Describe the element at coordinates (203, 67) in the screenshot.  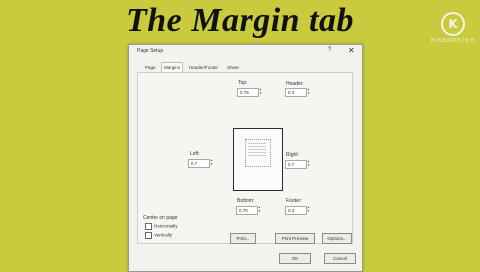
I see `tab-header-footer: Header/Footer` at that location.